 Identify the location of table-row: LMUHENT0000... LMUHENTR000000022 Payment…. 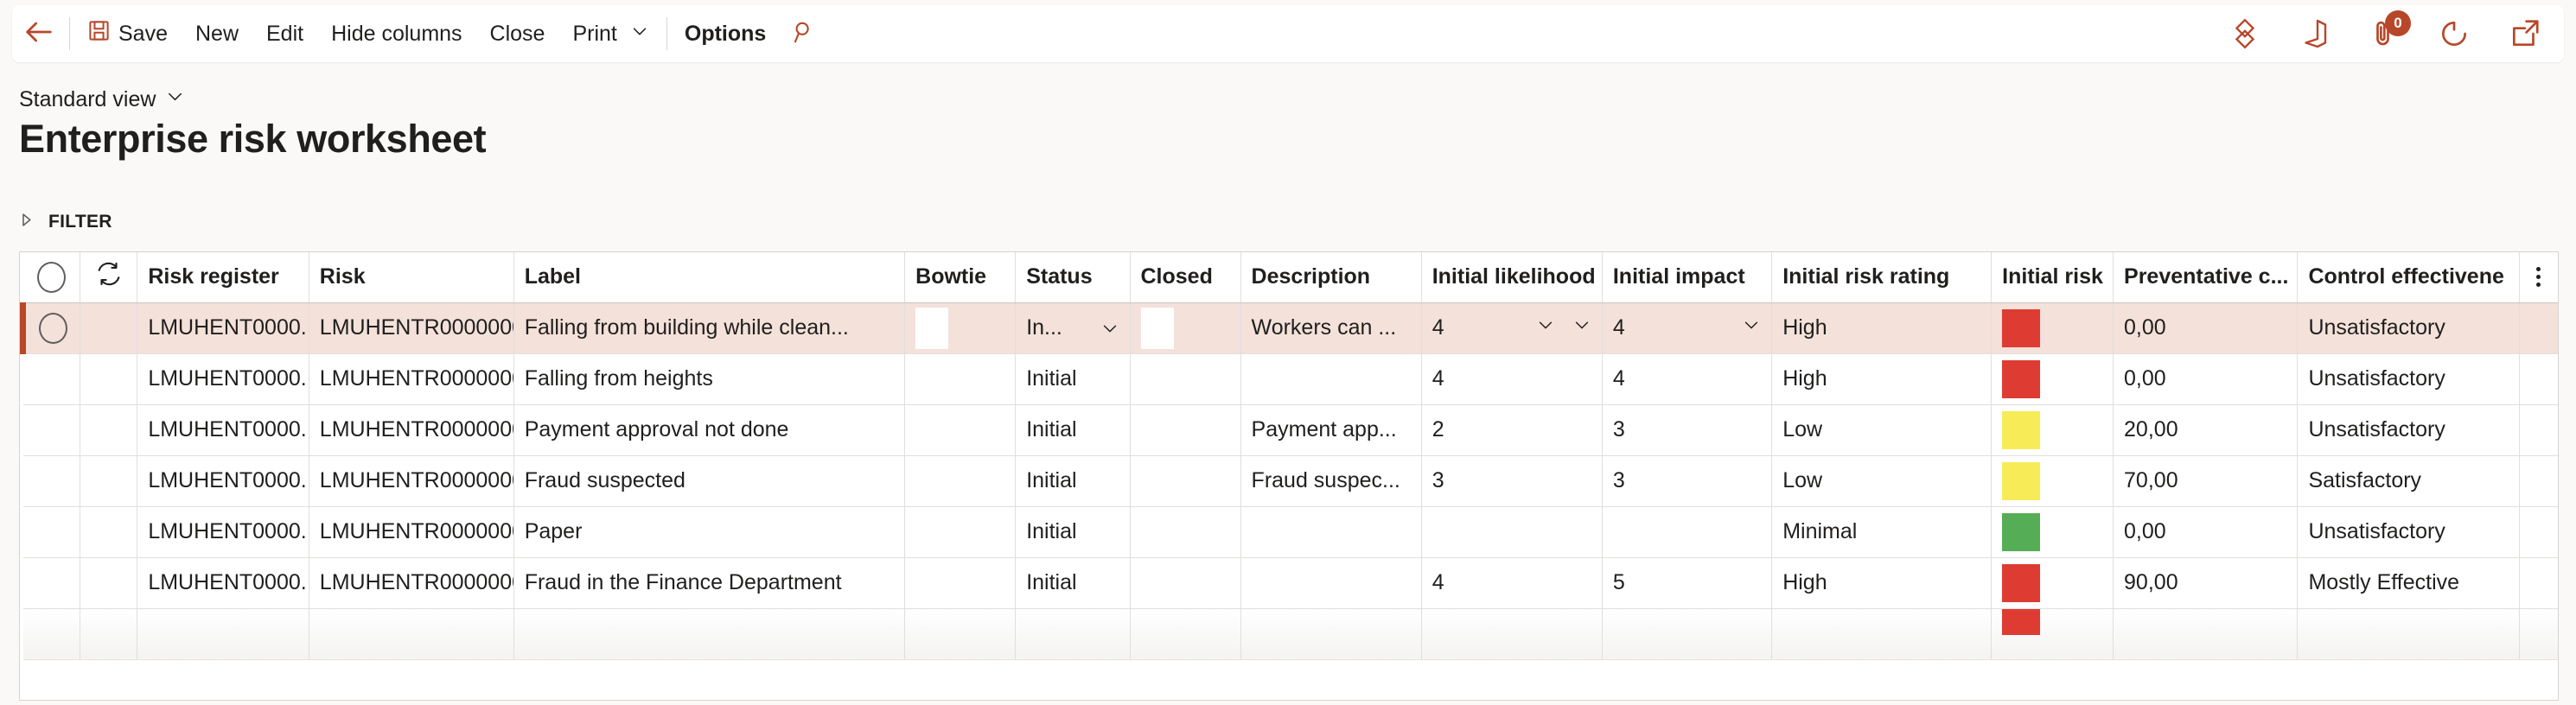
(1290, 430).